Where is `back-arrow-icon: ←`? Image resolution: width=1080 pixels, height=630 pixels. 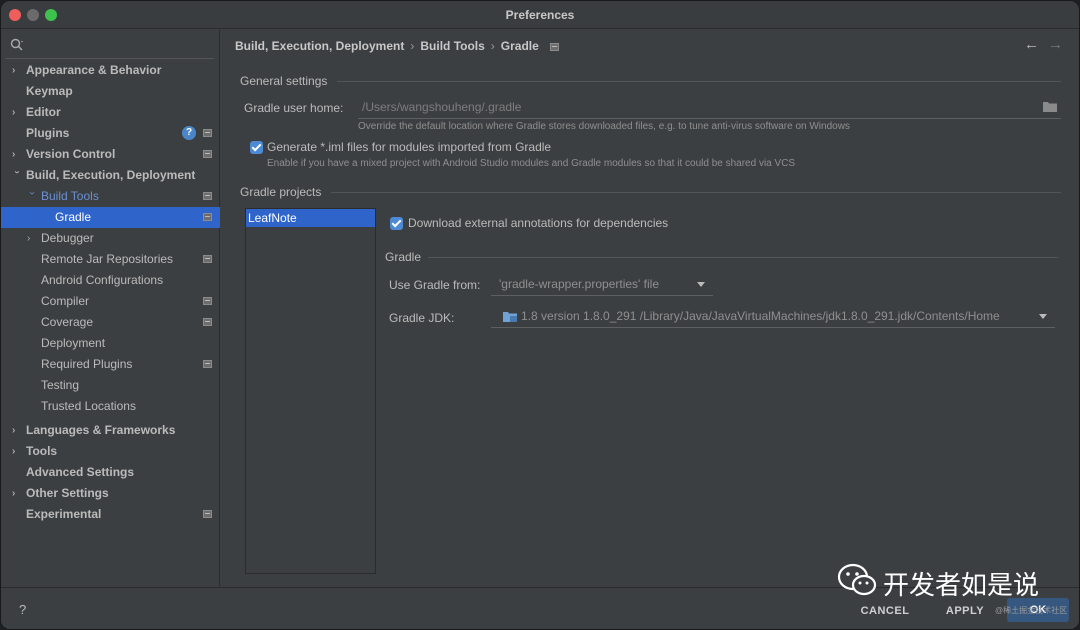 back-arrow-icon: ← is located at coordinates (1031, 44).